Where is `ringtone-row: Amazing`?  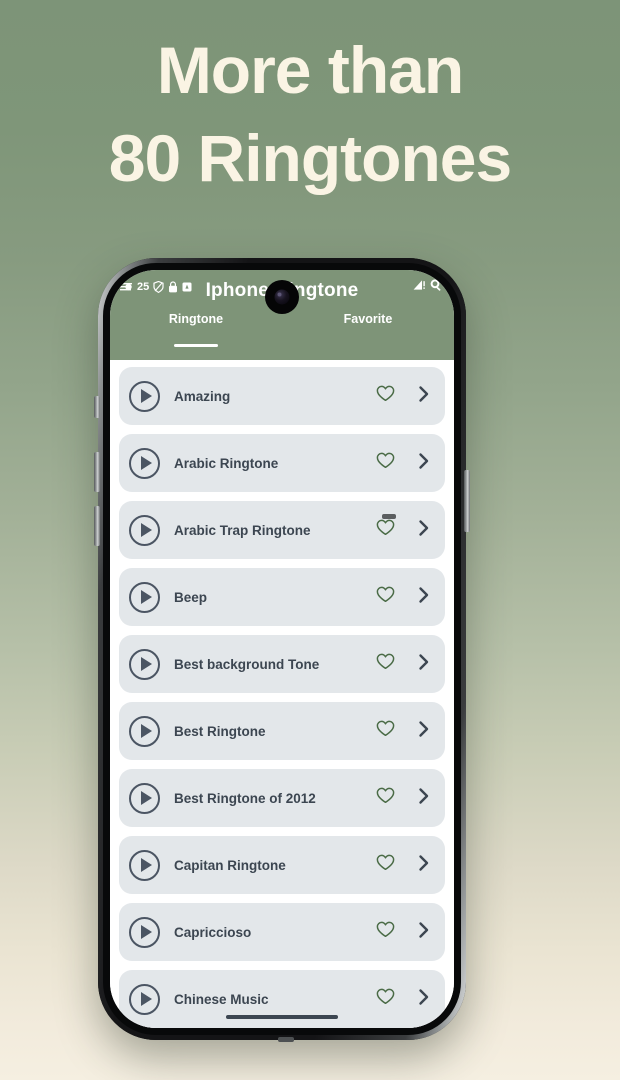
ringtone-row: Amazing is located at coordinates (282, 396).